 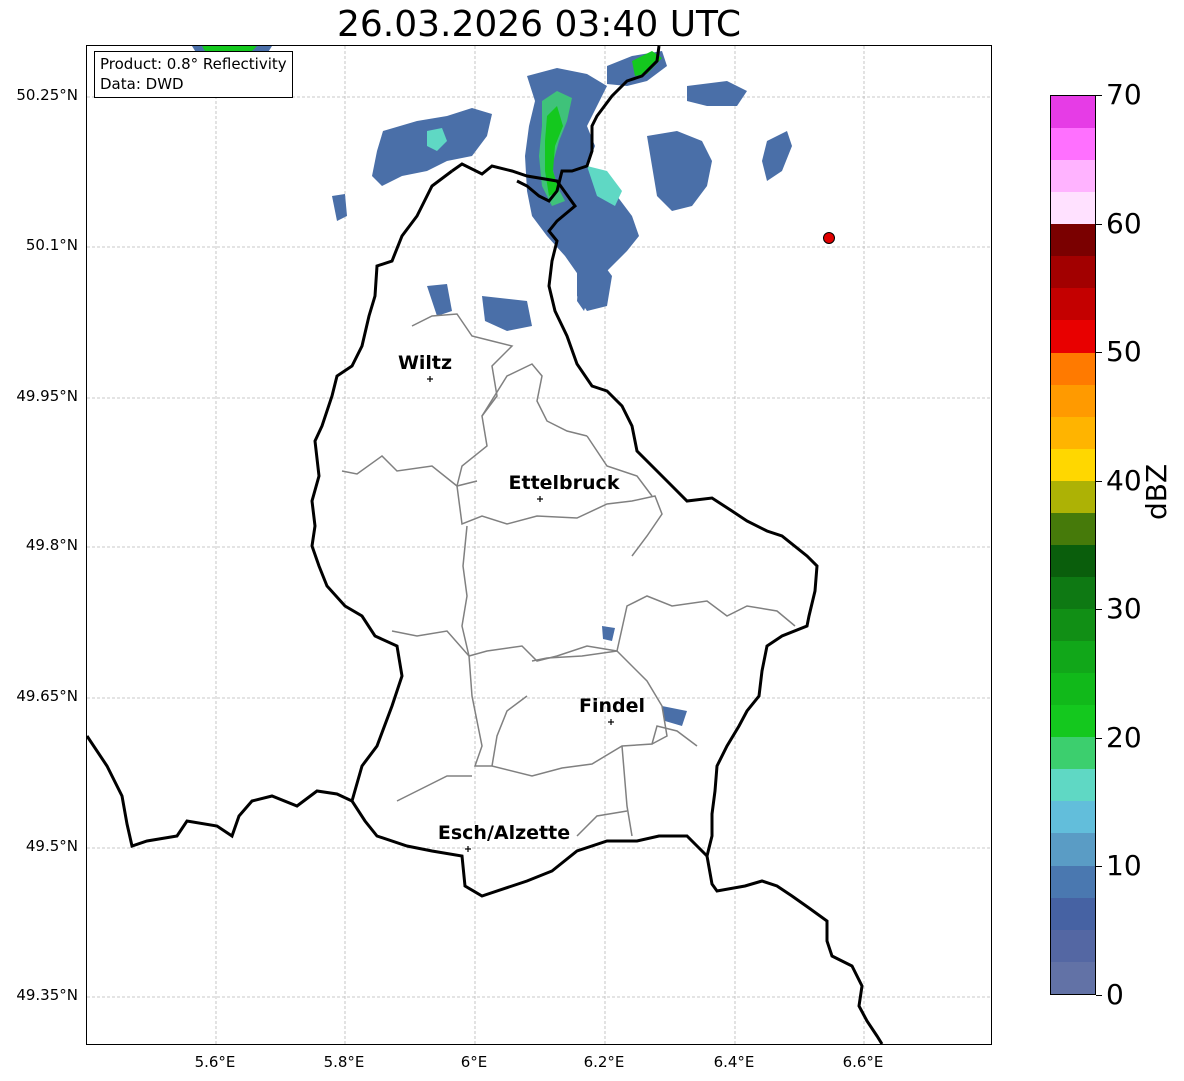 I want to click on city-label-ettelbruck: Ettelbruck, so click(x=564, y=483).